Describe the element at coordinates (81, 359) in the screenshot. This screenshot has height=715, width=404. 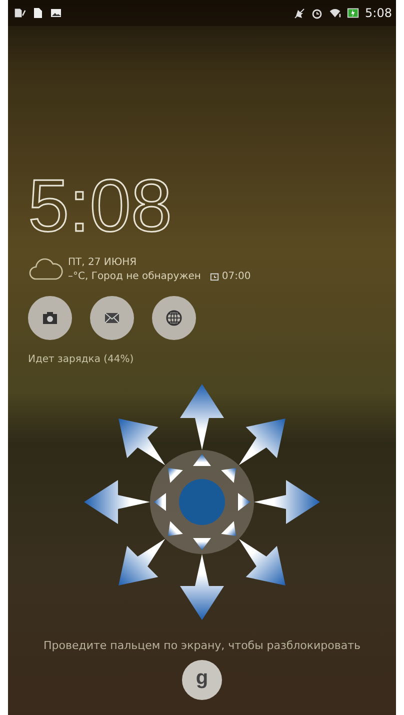
I see `charging-status: Идет зарядка (44%)` at that location.